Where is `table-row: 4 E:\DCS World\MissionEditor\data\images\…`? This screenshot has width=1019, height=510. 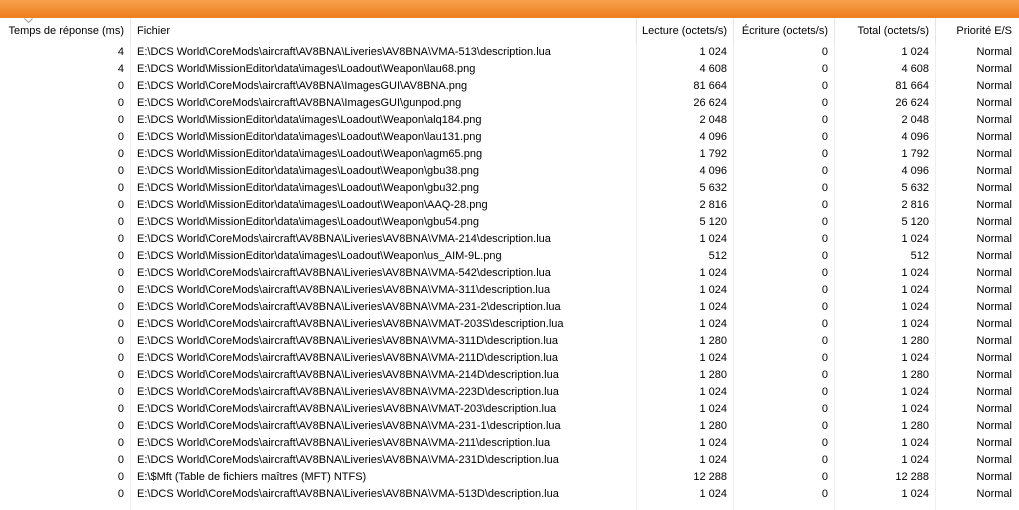
table-row: 4 E:\DCS World\MissionEditor\data\images\… is located at coordinates (509, 69).